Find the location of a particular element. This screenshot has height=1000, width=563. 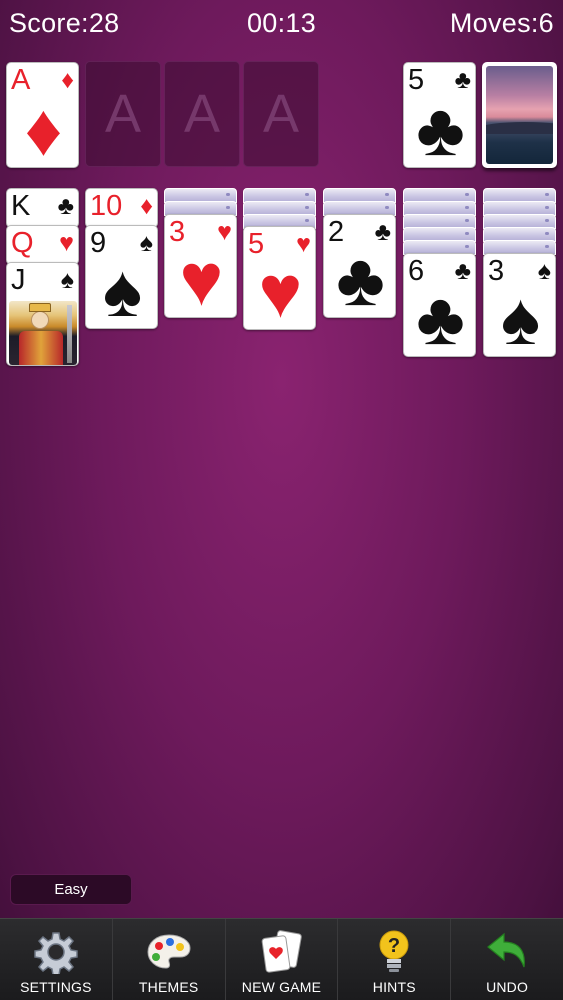

hints-label: HINTS is located at coordinates (394, 987).